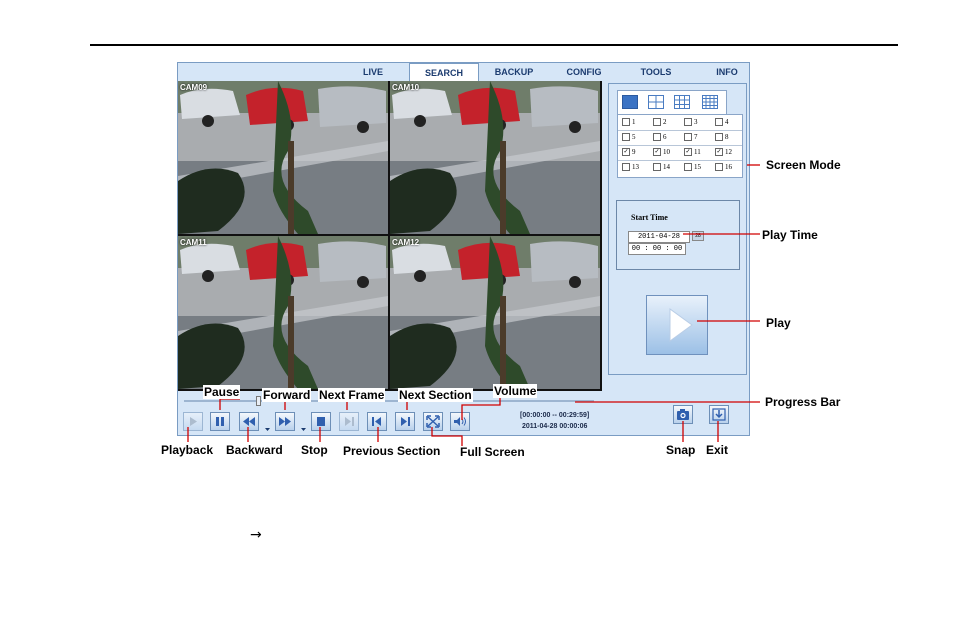 This screenshot has width=954, height=636. I want to click on right-arrow-icon: →, so click(256, 535).